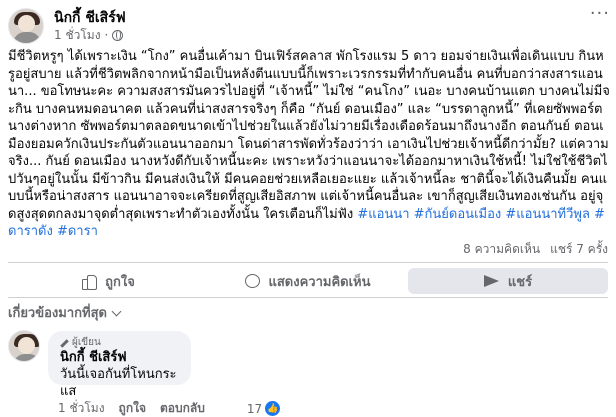 The image size is (616, 417). I want to click on post-meta: 1 ชั่วโมง ·, so click(90, 35).